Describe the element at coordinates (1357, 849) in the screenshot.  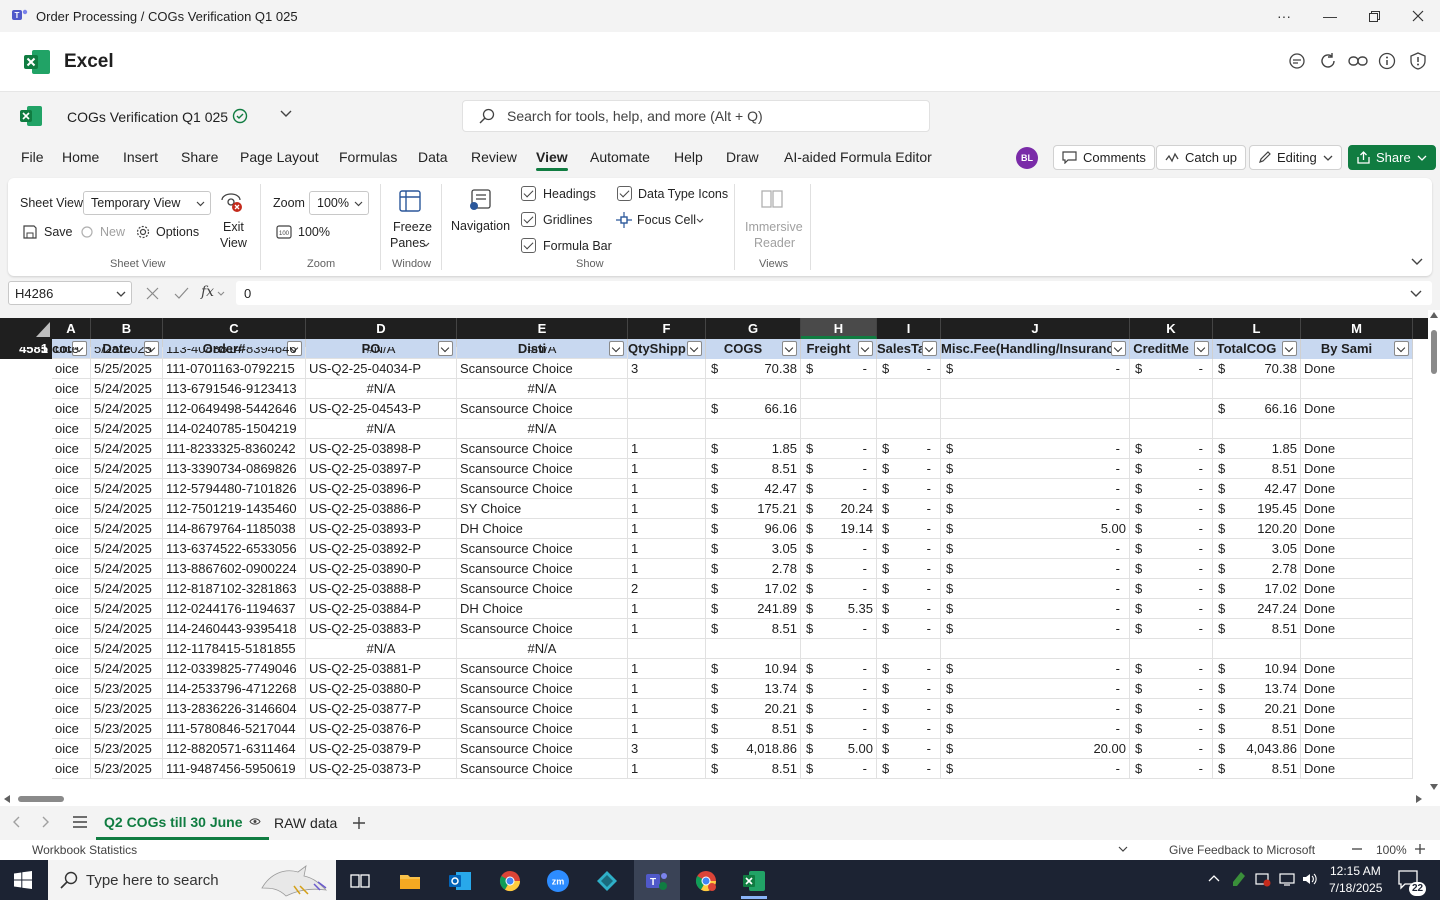
I see `zoom-out-icon` at that location.